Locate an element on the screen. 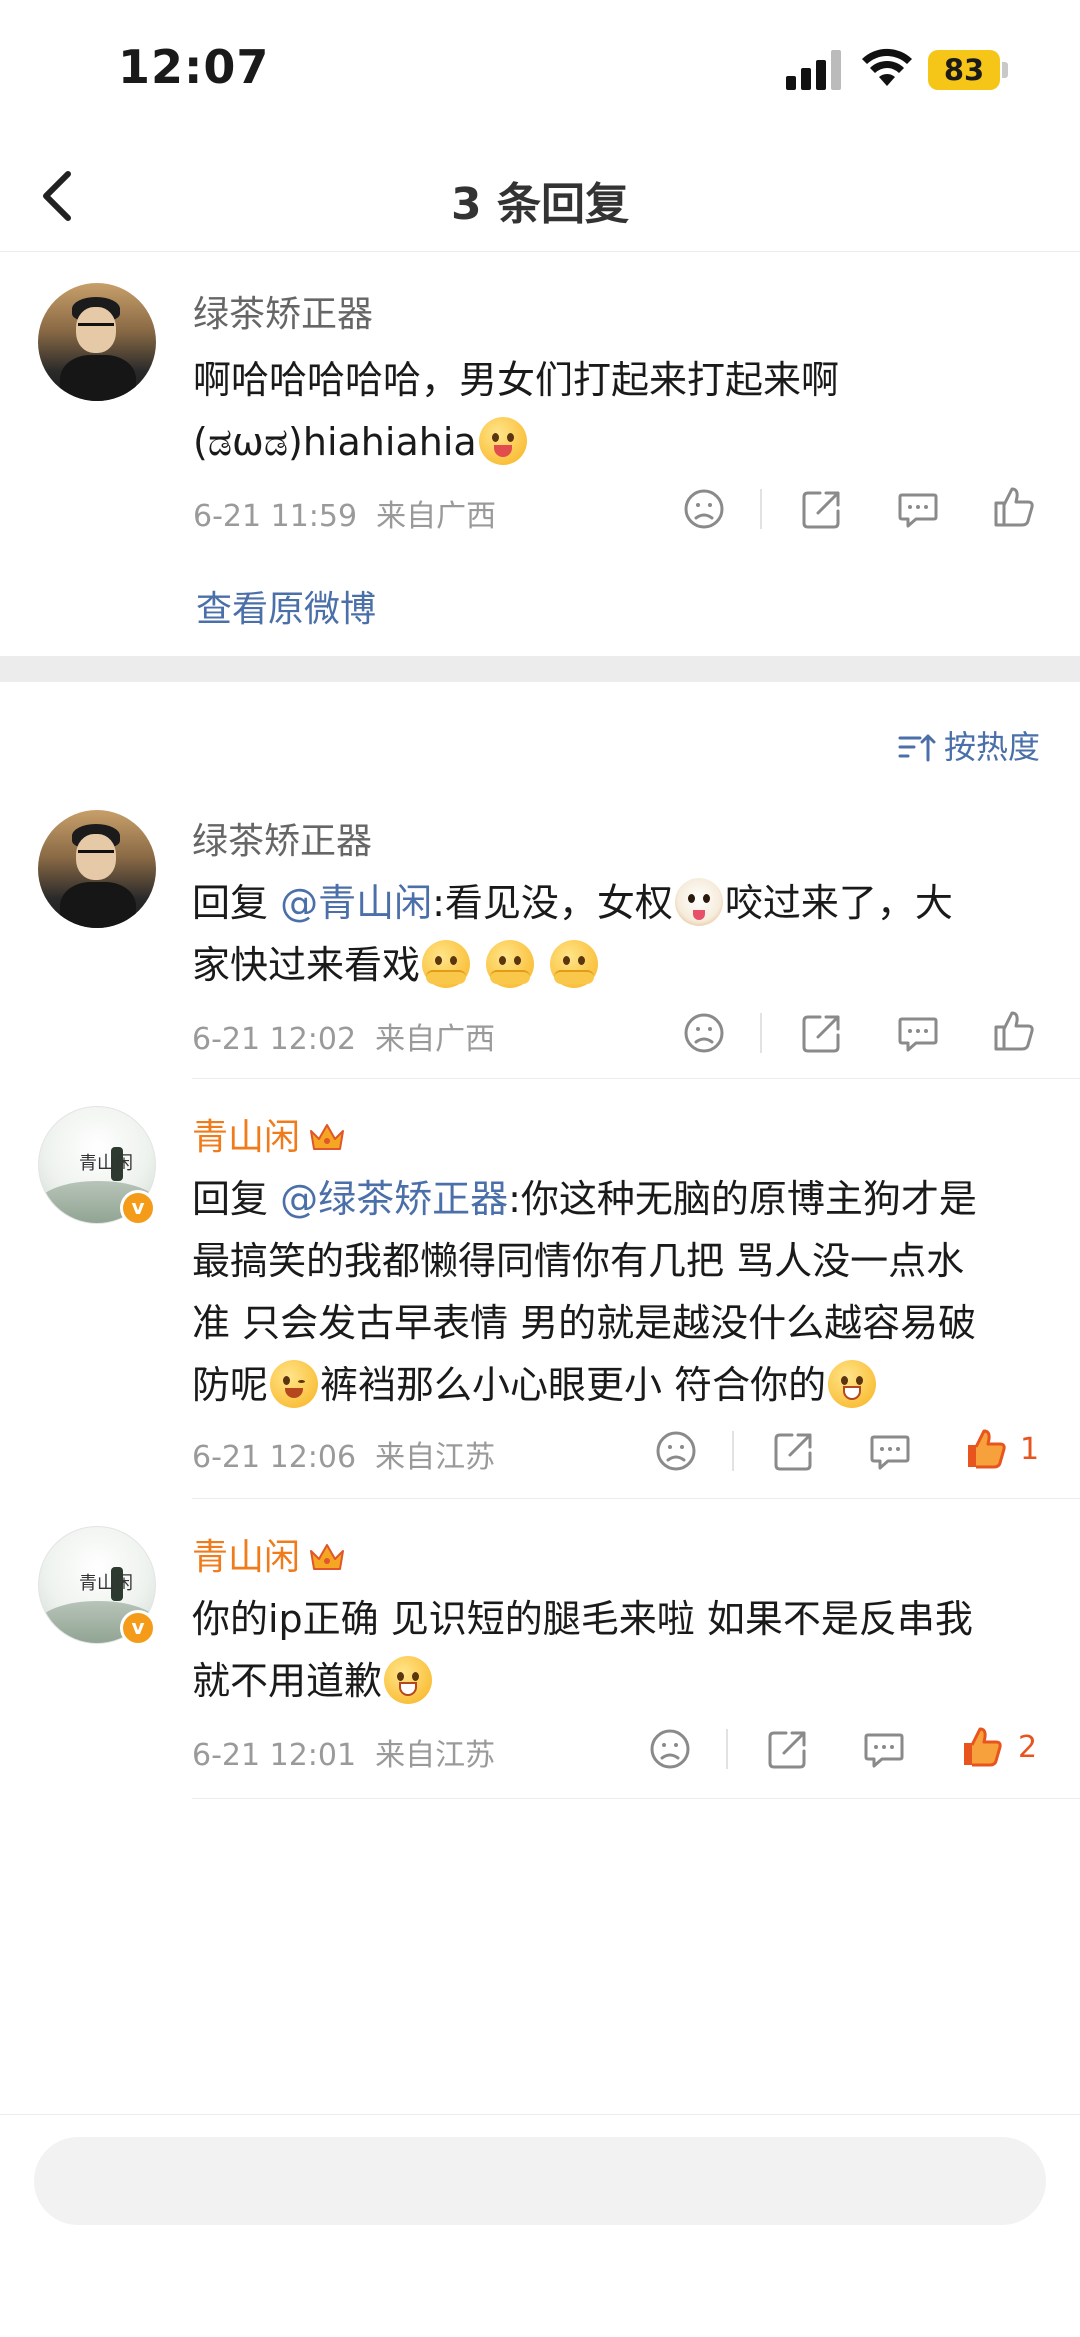 The height and width of the screenshot is (2337, 1080). comment-text-line: (ಡωಡ)hiahiahia is located at coordinates (516, 442).